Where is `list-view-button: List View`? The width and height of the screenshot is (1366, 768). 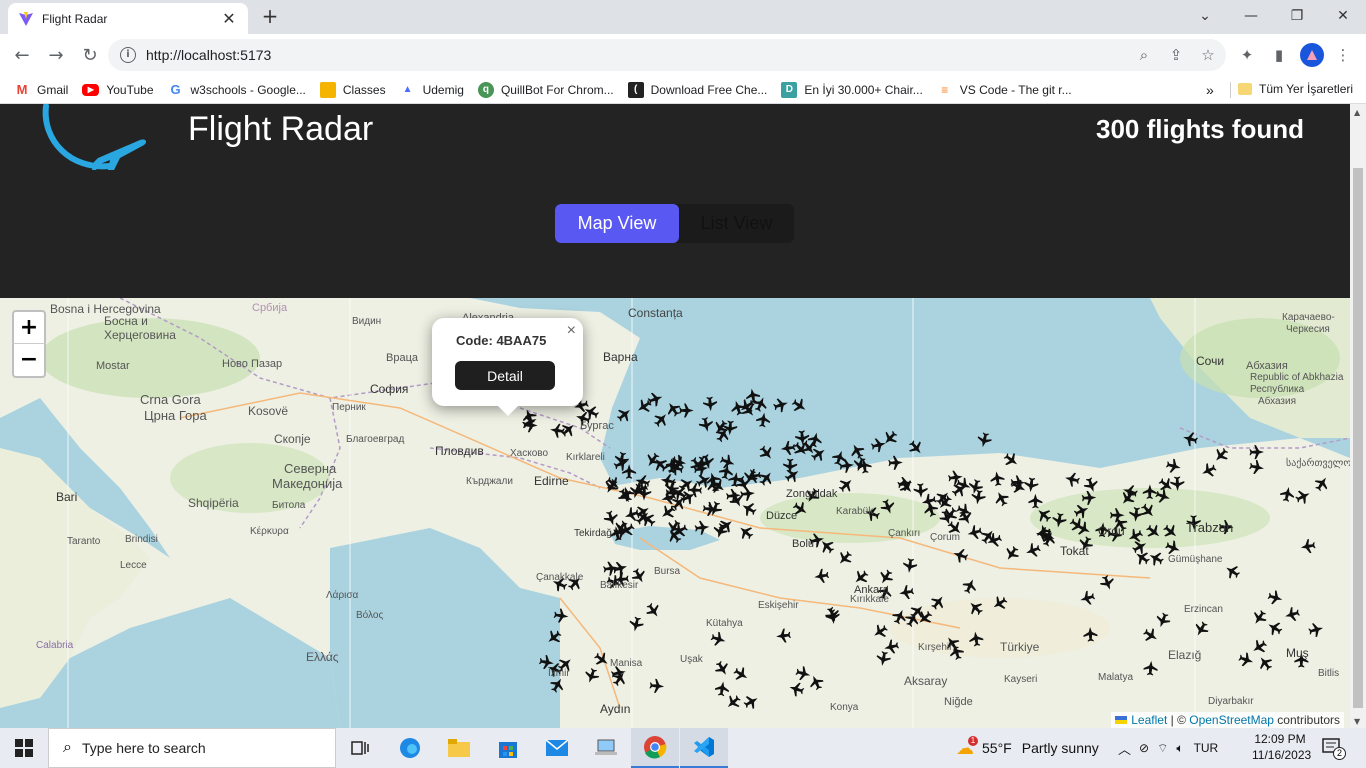 list-view-button: List View is located at coordinates (736, 223).